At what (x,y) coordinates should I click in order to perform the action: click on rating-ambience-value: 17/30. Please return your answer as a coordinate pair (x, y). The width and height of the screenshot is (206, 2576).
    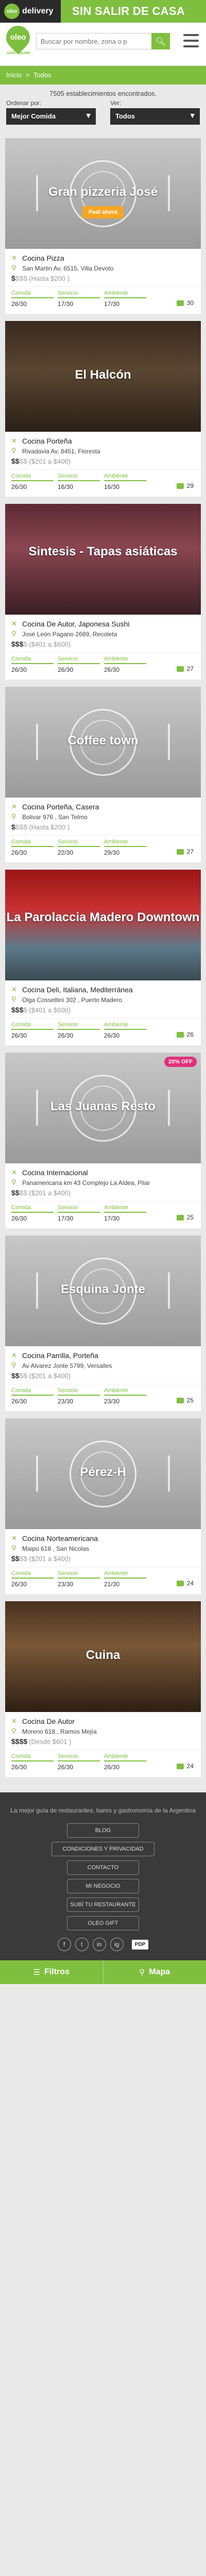
    Looking at the image, I should click on (112, 304).